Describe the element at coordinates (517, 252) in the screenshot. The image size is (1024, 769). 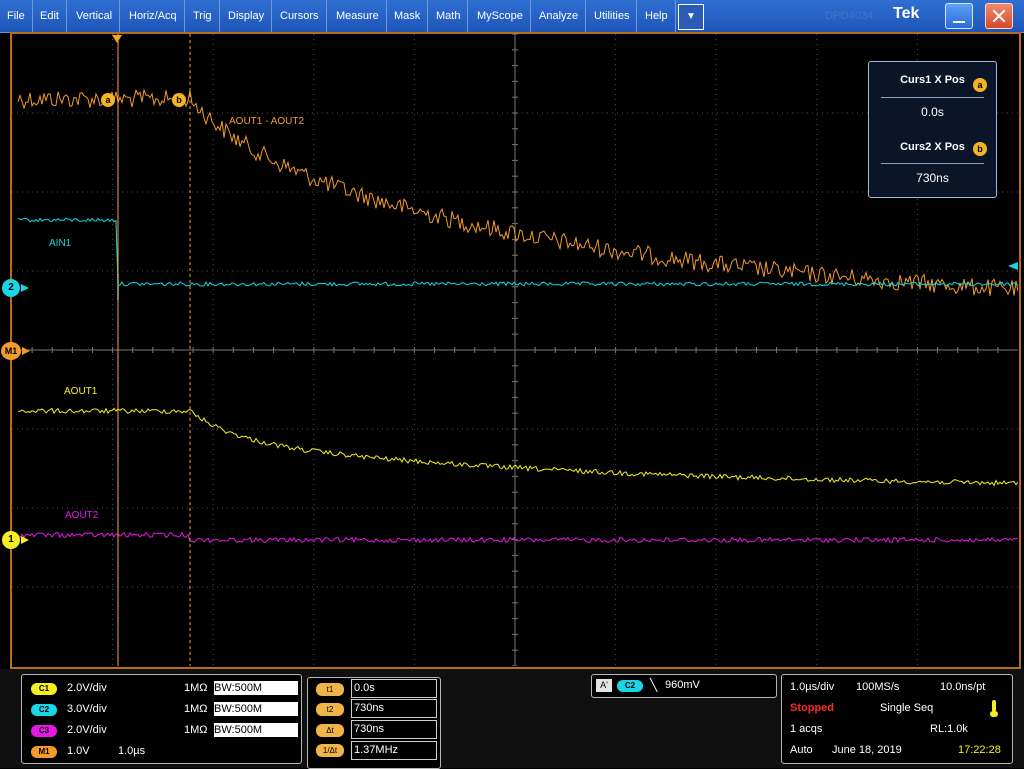
I see `ch2-waveform` at that location.